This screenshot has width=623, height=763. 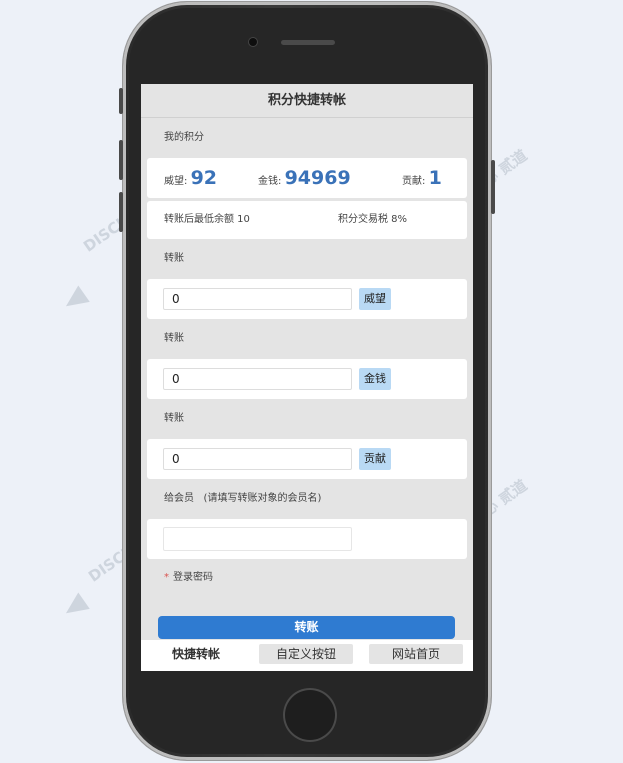 I want to click on password-label: * 登录密码, so click(x=188, y=577).